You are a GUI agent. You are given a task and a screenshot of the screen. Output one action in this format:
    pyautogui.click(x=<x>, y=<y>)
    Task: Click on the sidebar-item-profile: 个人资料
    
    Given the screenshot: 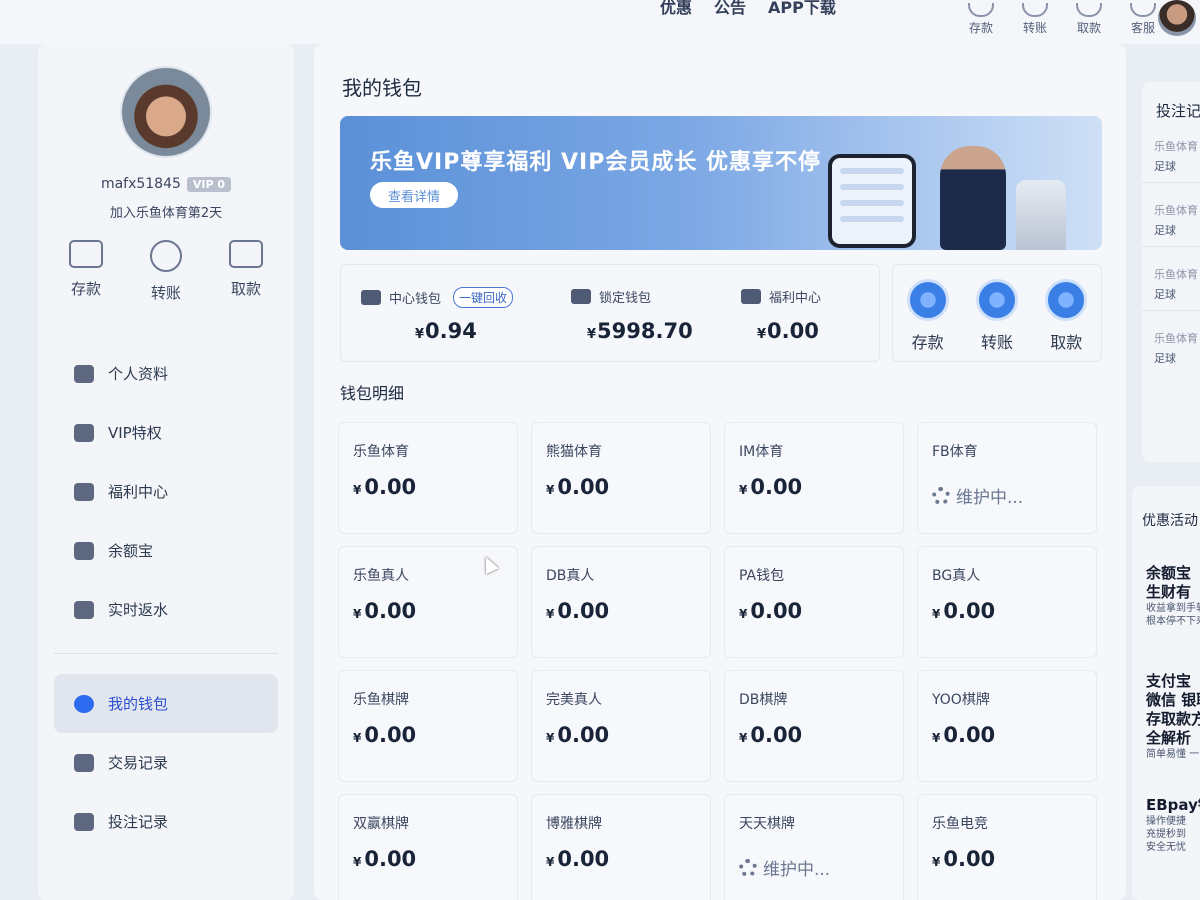 What is the action you would take?
    pyautogui.click(x=166, y=373)
    